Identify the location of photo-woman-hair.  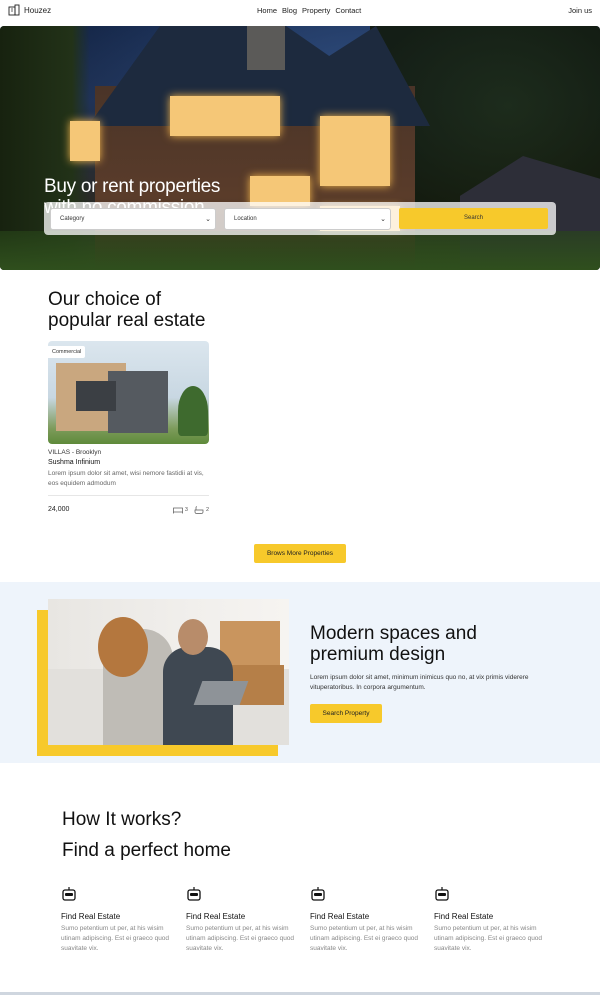
(123, 647).